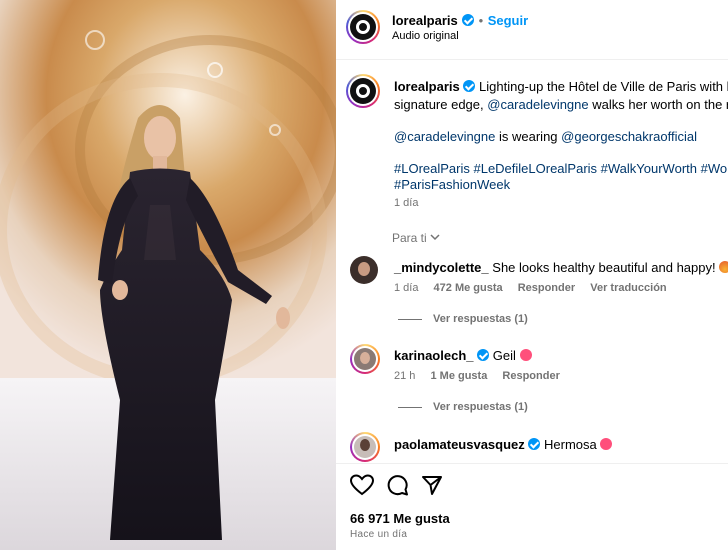  I want to click on comment-username: karinaolech_, so click(434, 355).